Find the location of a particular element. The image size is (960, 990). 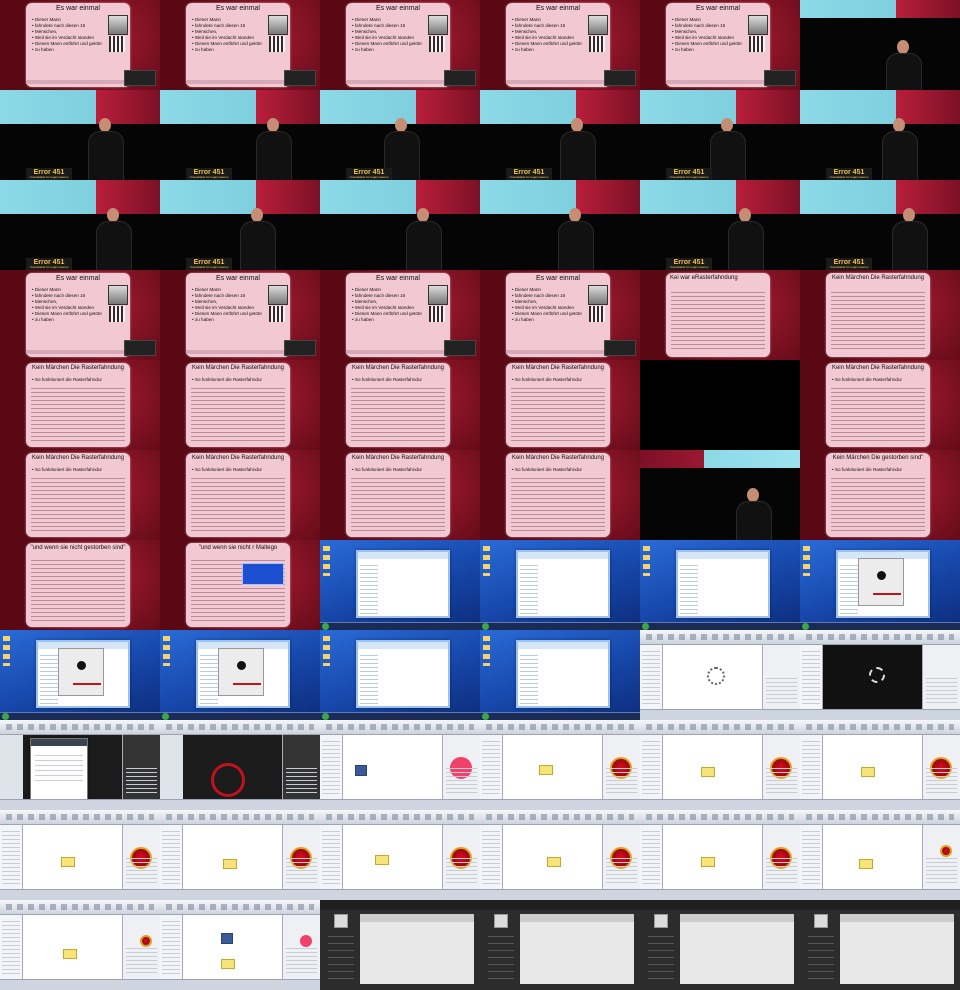

avatar is located at coordinates (821, 921).